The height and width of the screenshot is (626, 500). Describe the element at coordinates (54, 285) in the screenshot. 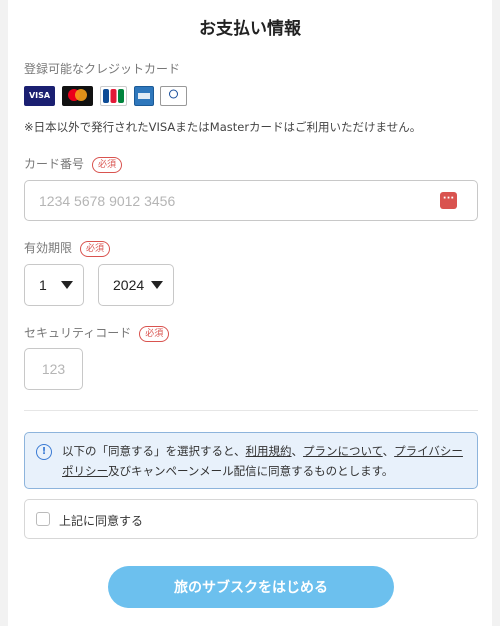

I see `expiry-month-select: 1` at that location.